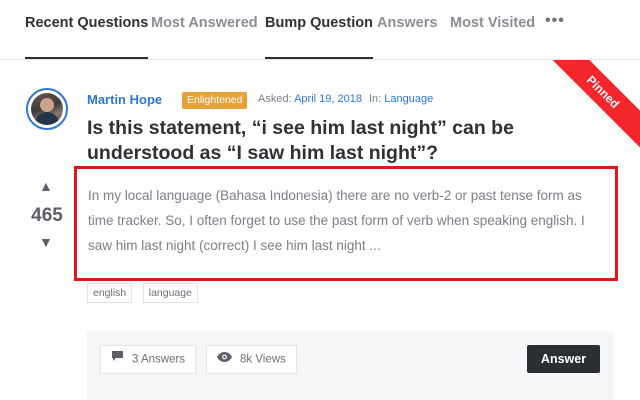 The image size is (640, 400). I want to click on vote-up-triangle-up-icon: ▲, so click(46, 186).